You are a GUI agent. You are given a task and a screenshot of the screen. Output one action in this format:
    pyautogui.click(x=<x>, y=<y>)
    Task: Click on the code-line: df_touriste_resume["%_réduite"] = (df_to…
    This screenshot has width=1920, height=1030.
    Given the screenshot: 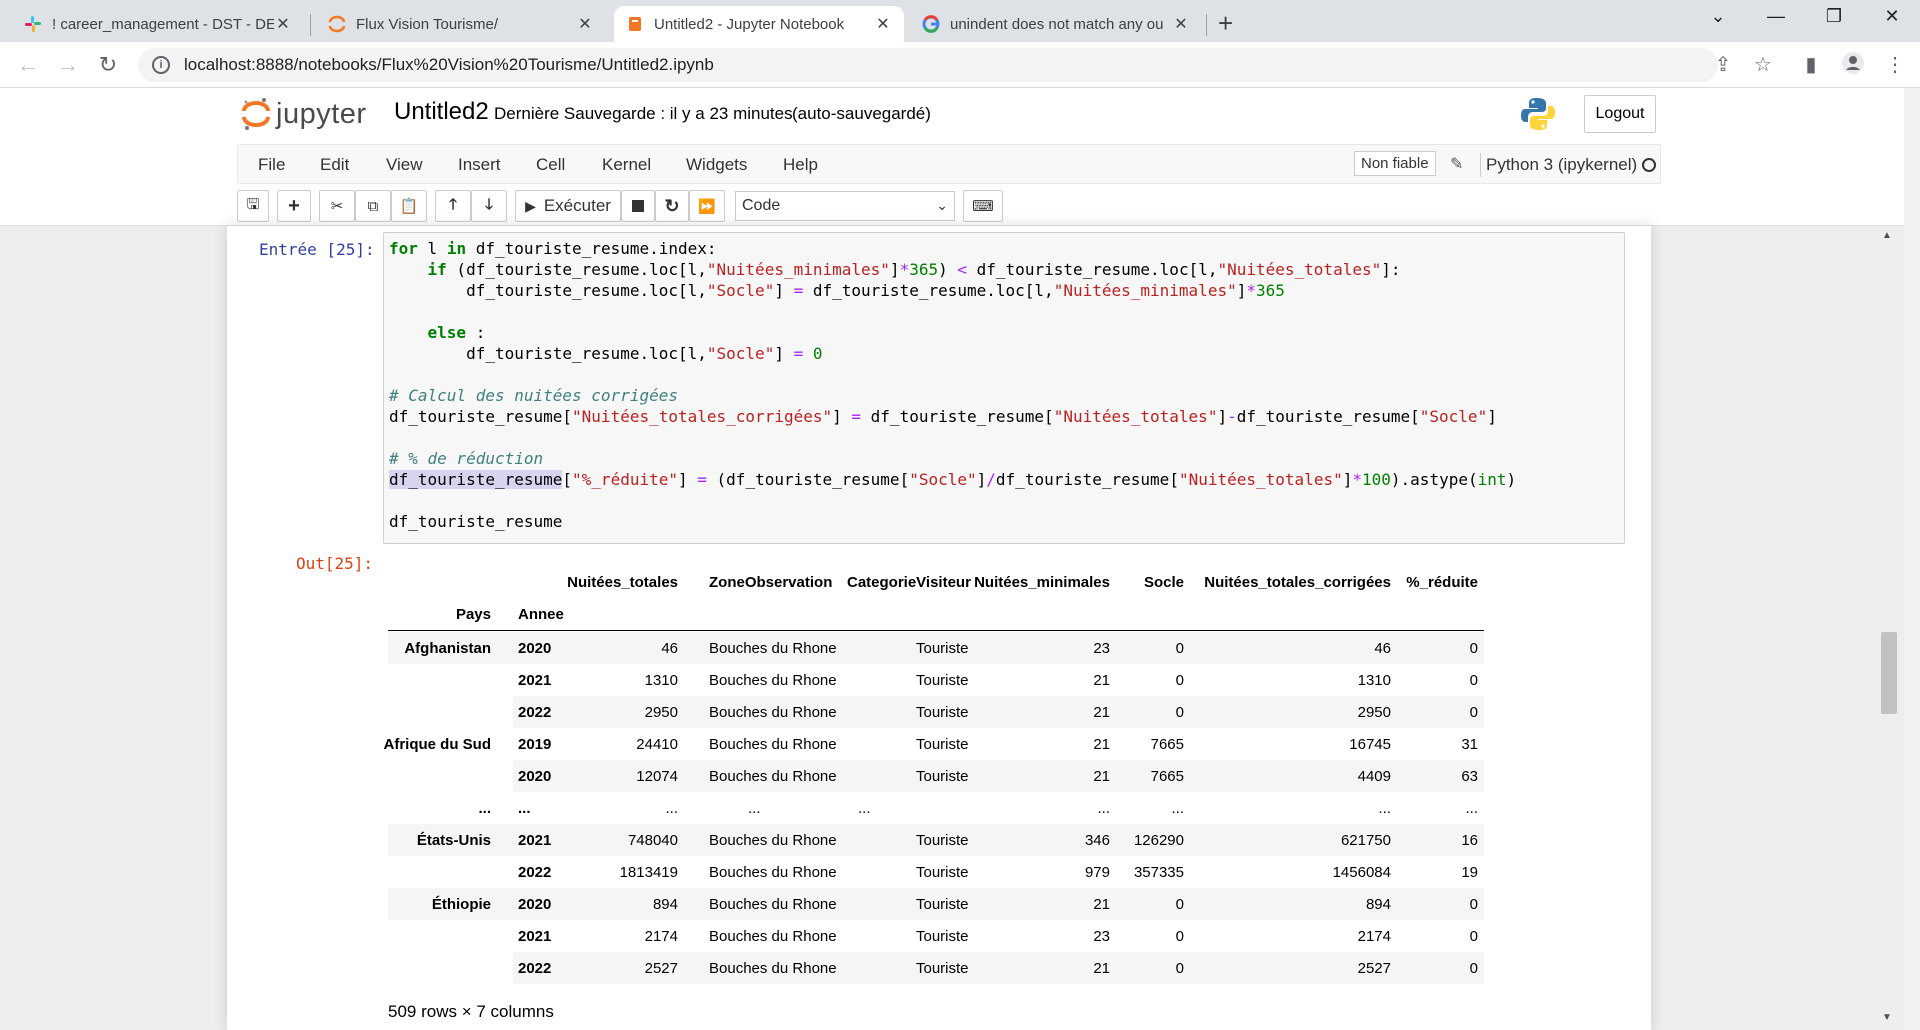 What is the action you would take?
    pyautogui.click(x=953, y=479)
    